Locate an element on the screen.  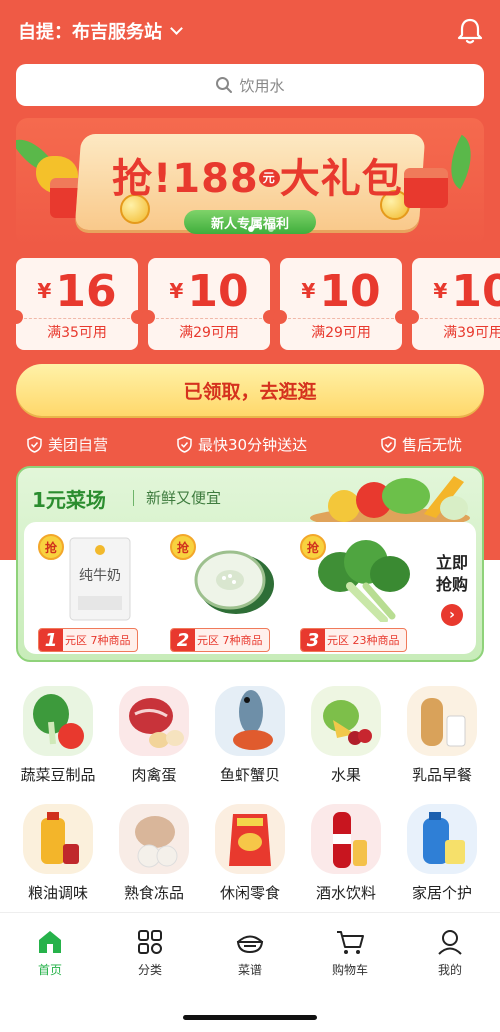
promo-banner: 抢!188 元大礼包 新人专属福利 is located at coordinates (250, 182).